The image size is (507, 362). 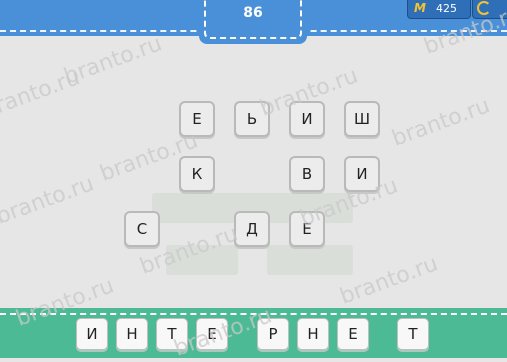 I want to click on answer-letter: Р, so click(x=273, y=334).